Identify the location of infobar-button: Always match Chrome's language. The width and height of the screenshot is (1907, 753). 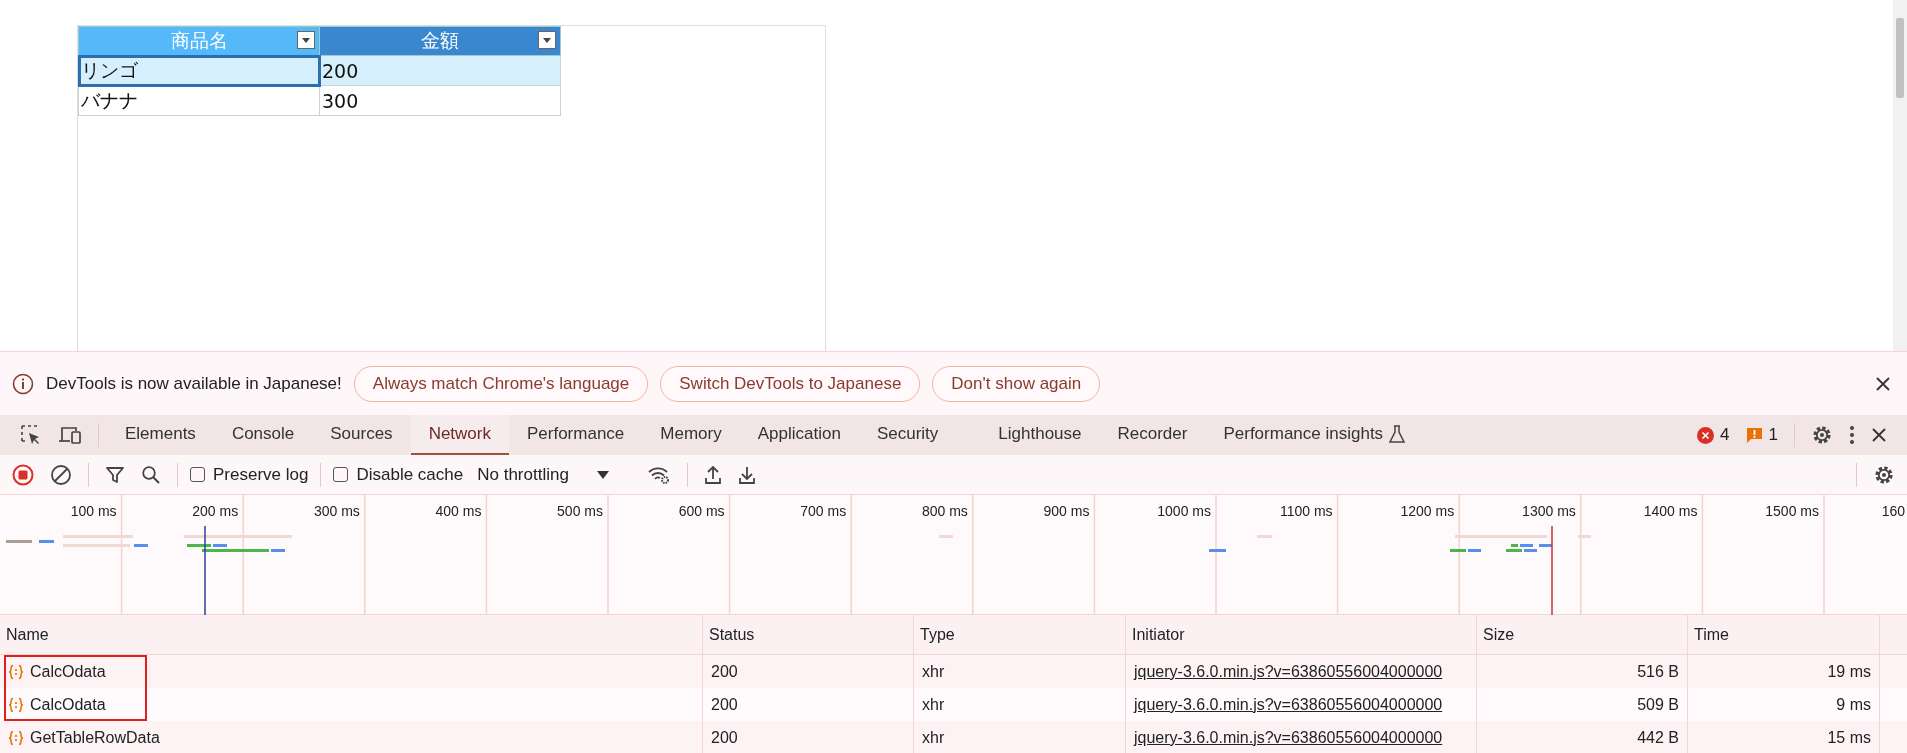
(501, 383).